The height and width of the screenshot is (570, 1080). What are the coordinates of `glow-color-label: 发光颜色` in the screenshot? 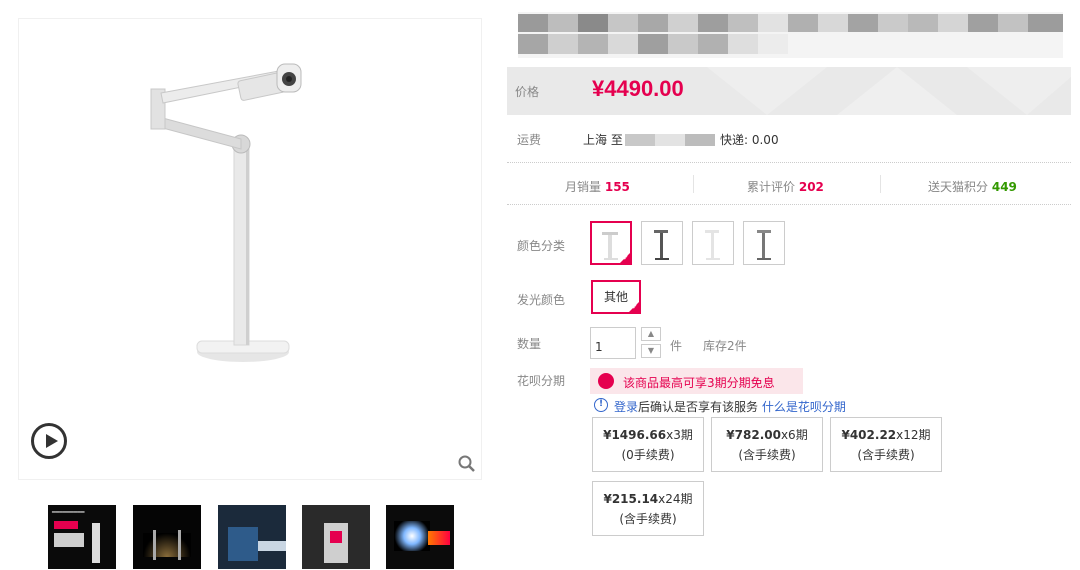 It's located at (541, 300).